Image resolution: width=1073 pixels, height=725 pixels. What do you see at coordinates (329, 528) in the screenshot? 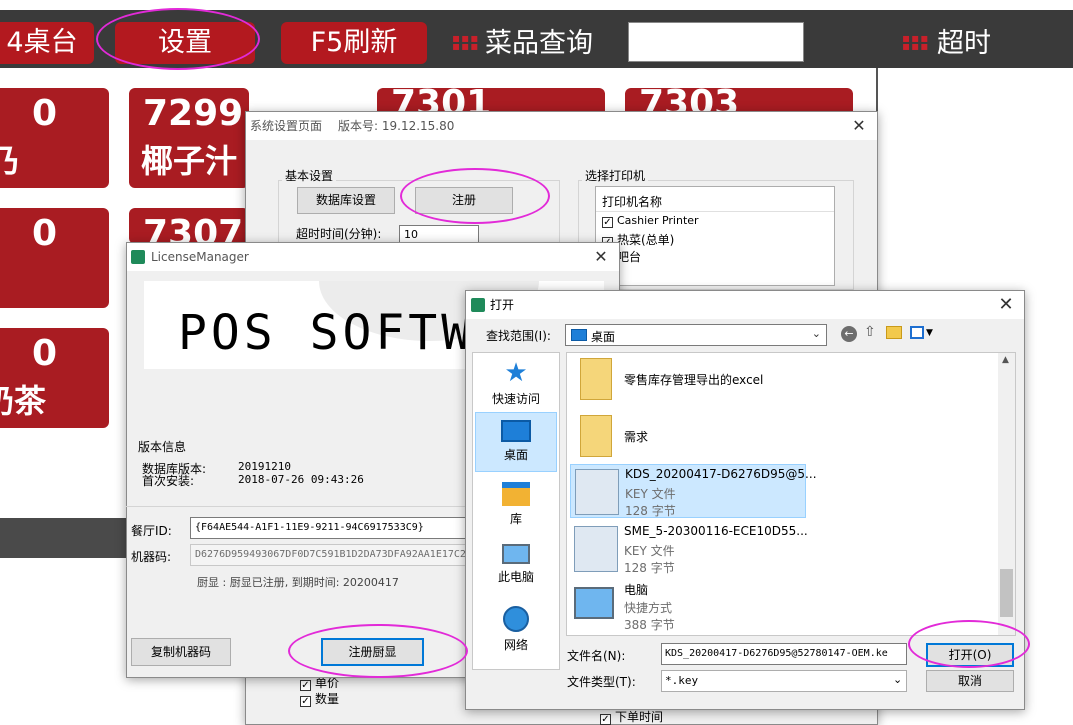
I see `restaurant-id-field: {F64AE544-A1F1-11E9-9211-94C6917533C9}` at bounding box center [329, 528].